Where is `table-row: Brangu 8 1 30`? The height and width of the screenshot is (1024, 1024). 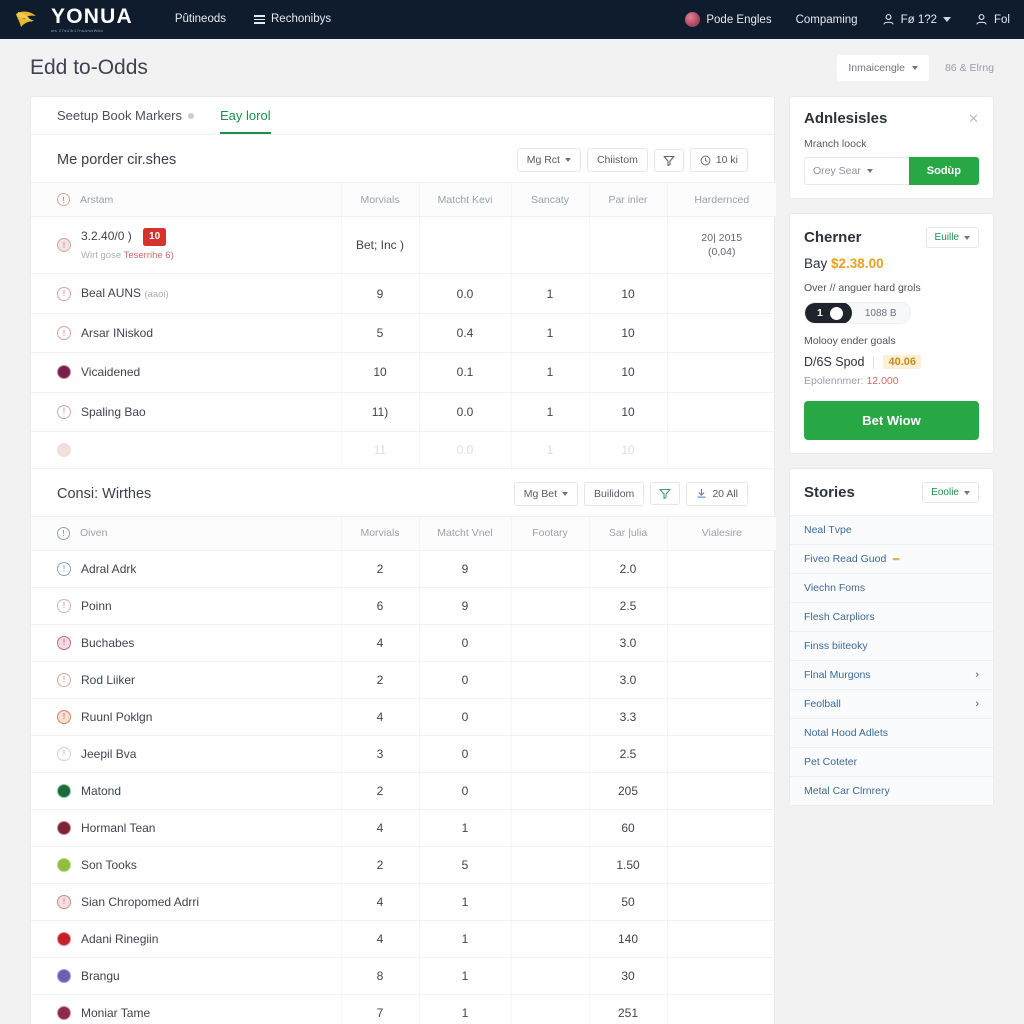
table-row: Brangu 8 1 30 is located at coordinates (403, 976).